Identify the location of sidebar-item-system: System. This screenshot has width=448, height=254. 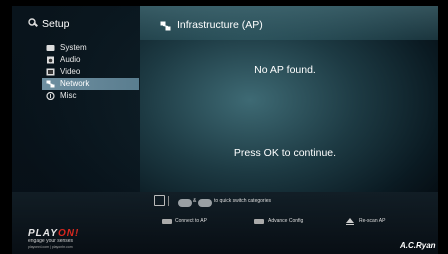
(90, 48).